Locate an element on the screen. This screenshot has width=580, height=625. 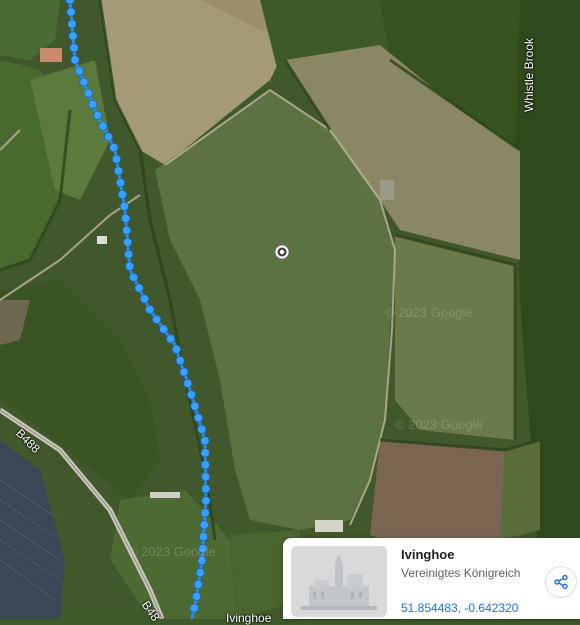
ivinghoe-map-label: Ivinghoe is located at coordinates (249, 618).